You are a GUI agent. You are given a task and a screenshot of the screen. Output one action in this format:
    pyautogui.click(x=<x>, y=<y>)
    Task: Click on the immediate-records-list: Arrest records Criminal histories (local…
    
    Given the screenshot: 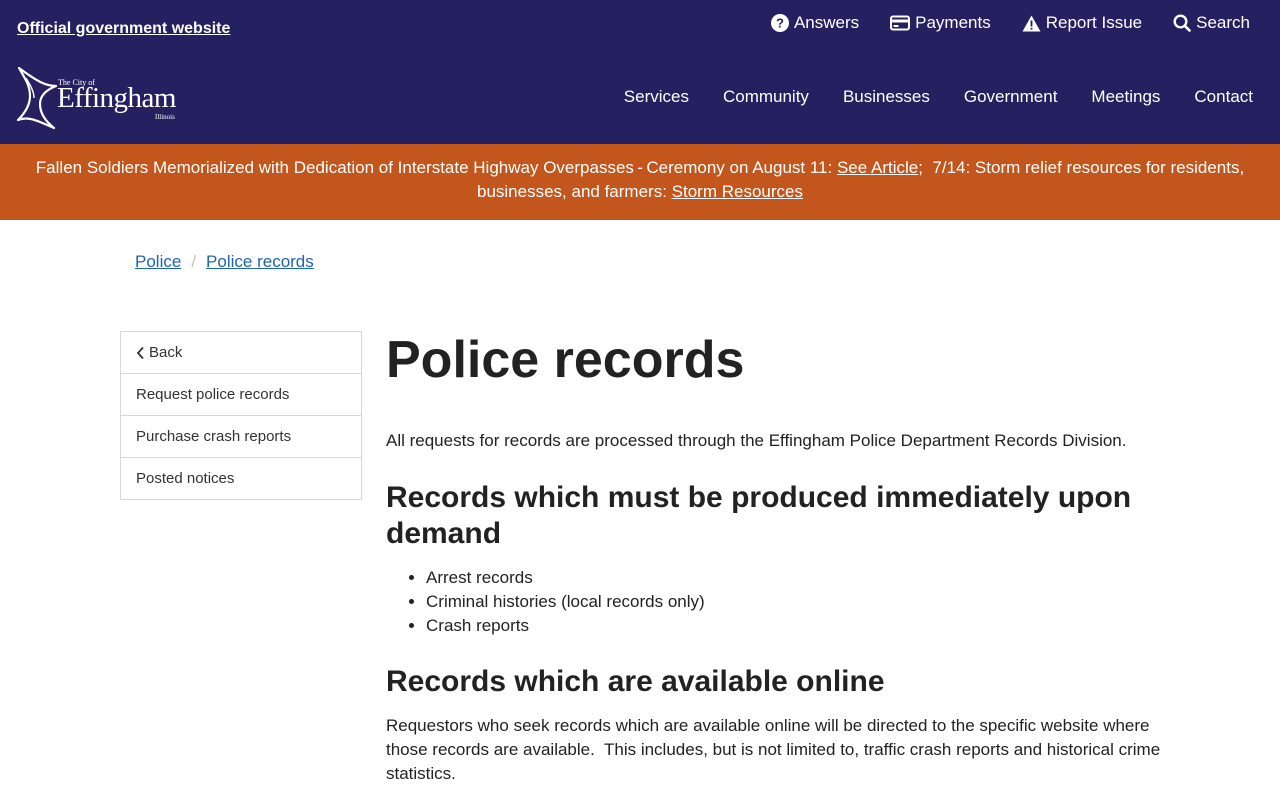 What is the action you would take?
    pyautogui.click(x=781, y=602)
    